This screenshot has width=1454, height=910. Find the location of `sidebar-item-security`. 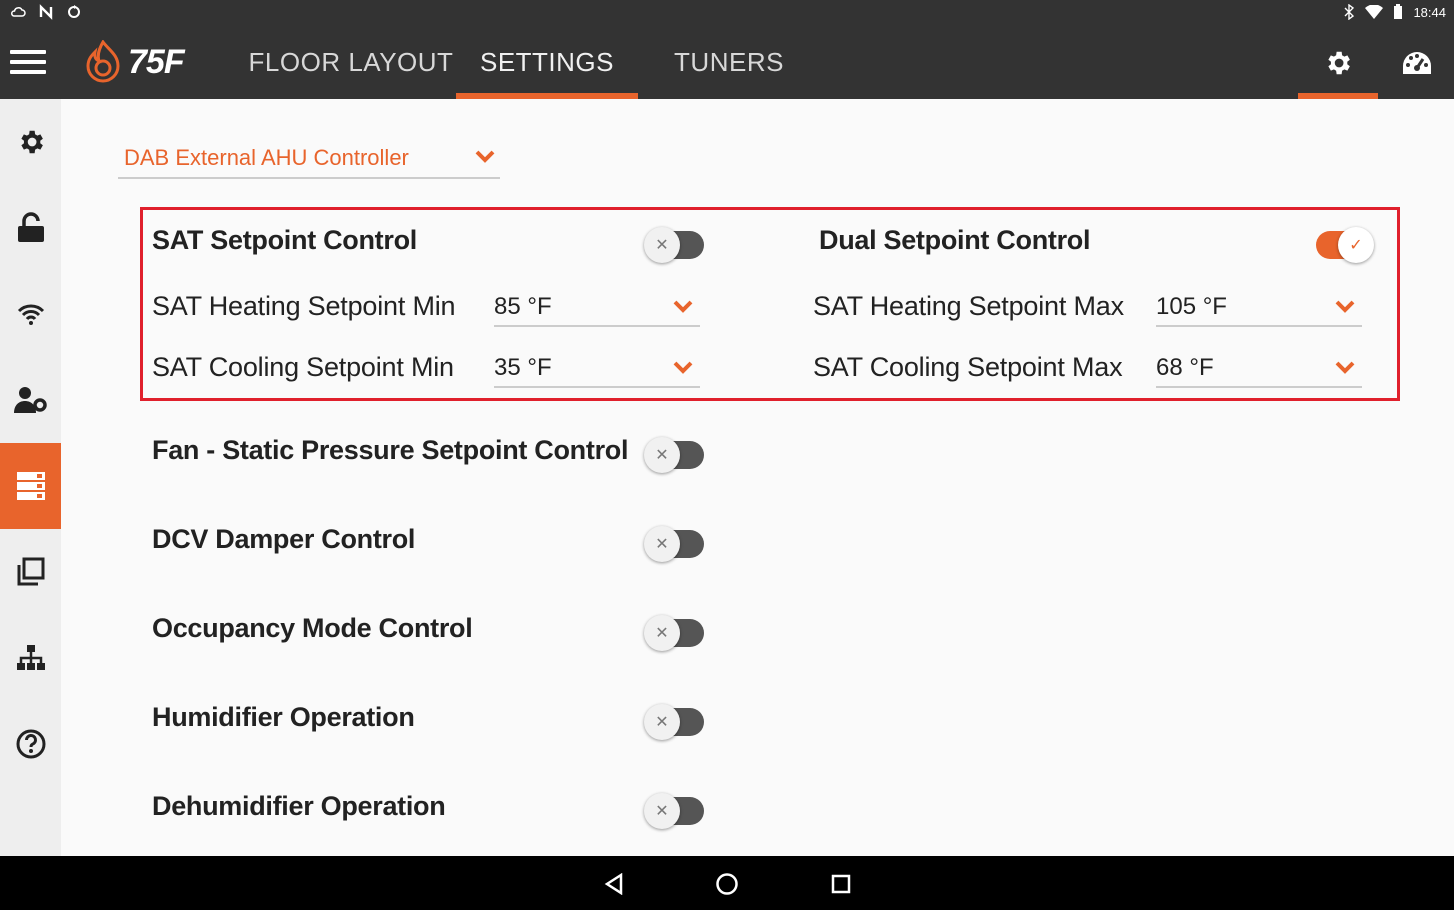

sidebar-item-security is located at coordinates (30, 228).